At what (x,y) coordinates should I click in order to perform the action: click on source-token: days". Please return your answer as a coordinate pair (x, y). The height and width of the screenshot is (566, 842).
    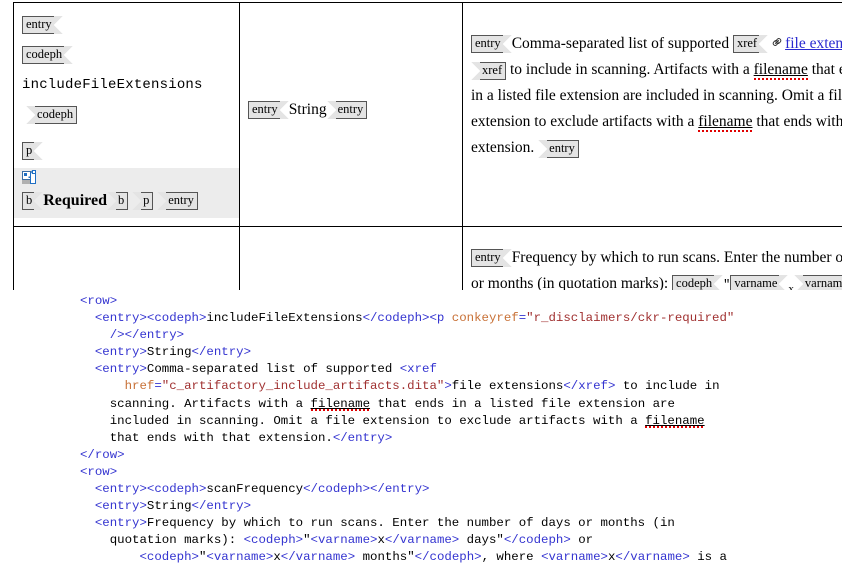
    Looking at the image, I should click on (481, 540).